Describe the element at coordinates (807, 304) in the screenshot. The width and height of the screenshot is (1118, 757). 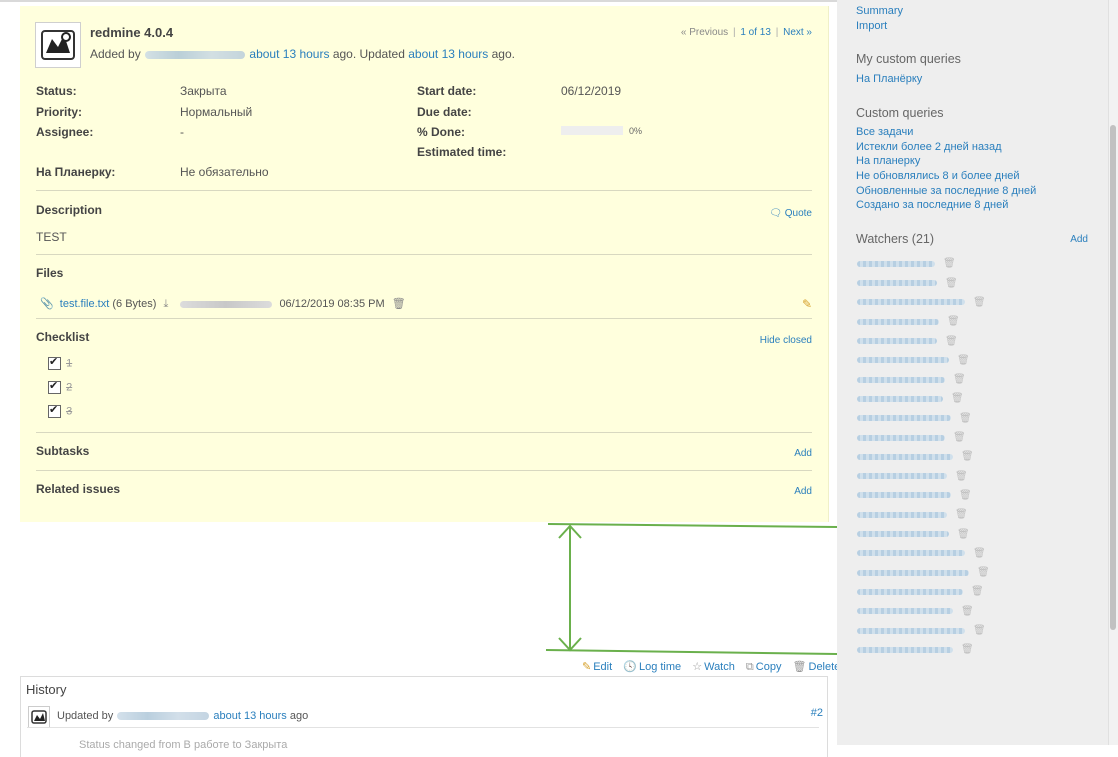
I see `edit-attachments-icon: ✎` at that location.